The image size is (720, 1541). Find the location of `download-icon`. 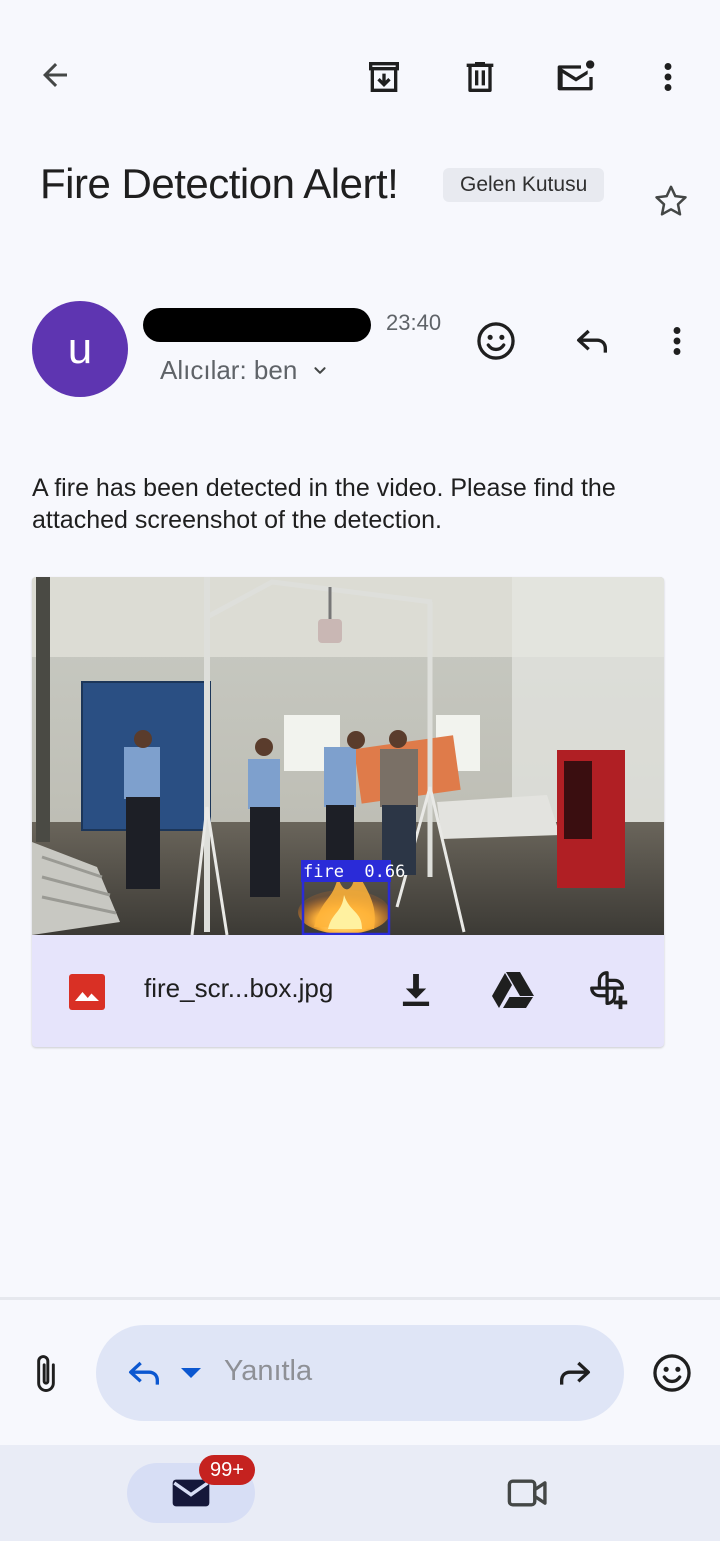

download-icon is located at coordinates (416, 990).